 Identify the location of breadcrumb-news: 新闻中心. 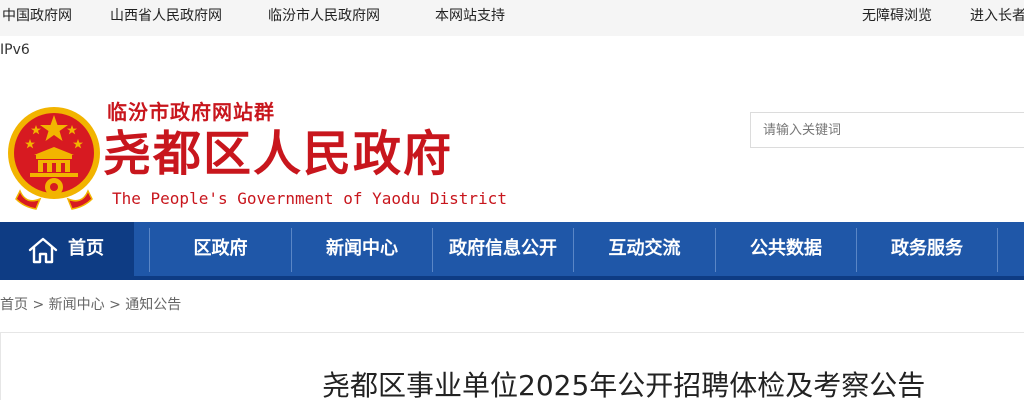
(77, 305).